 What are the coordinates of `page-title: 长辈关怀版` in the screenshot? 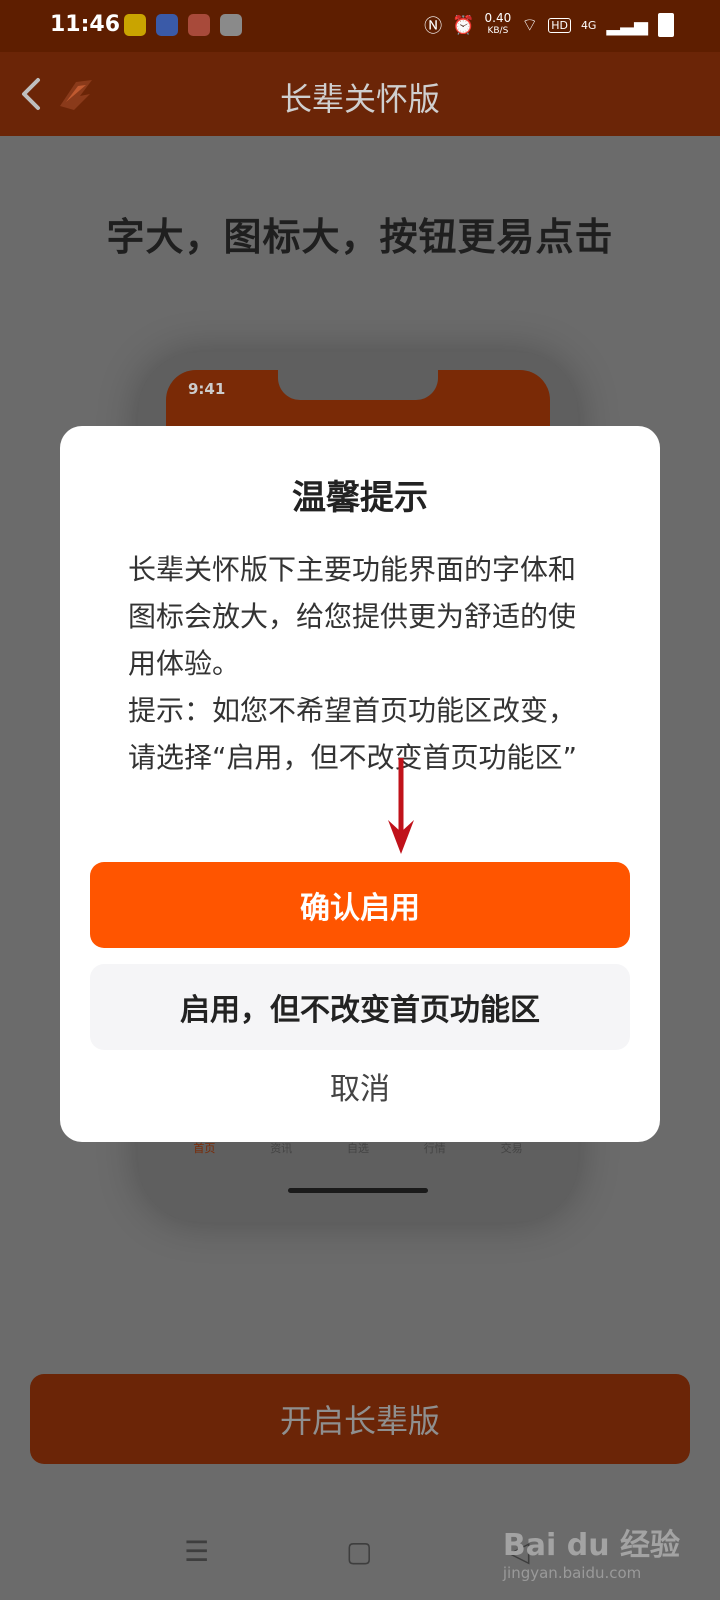 It's located at (359, 99).